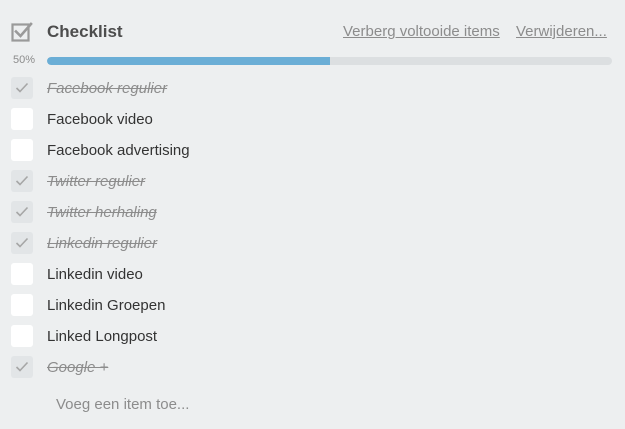  I want to click on checklist-item-label: Linkedin regulier, so click(102, 243).